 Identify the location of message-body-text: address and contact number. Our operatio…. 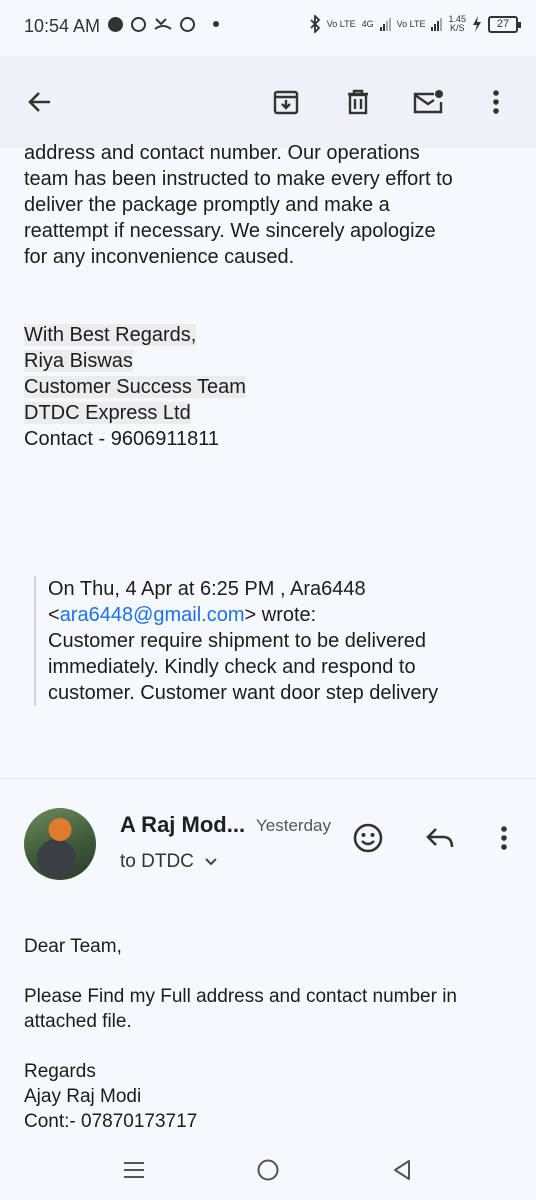
(238, 205).